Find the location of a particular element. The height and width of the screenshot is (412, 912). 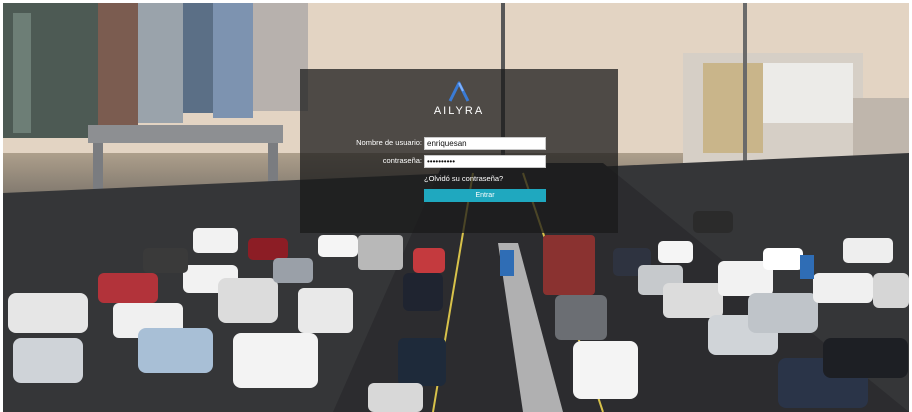

forgot-password-link: ¿Olvidó su contraseña? is located at coordinates (463, 178).